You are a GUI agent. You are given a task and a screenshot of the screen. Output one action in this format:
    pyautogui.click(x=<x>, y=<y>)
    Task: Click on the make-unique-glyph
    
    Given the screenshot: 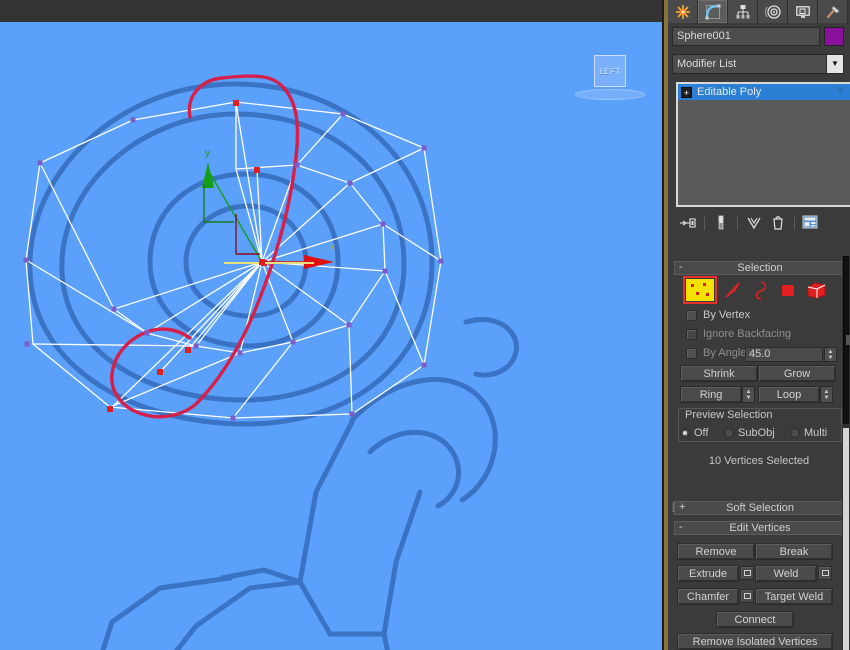 What is the action you would take?
    pyautogui.click(x=754, y=223)
    